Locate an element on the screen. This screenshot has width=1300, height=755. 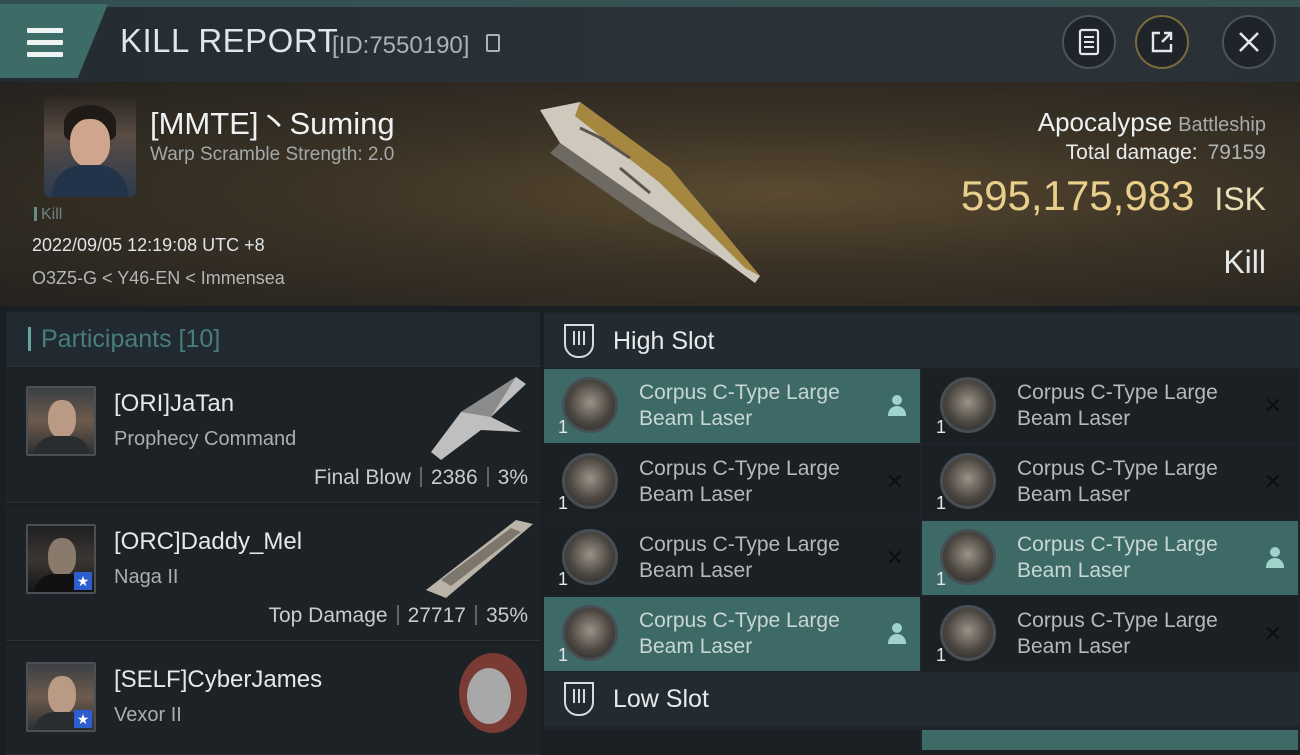
participant-damage: 27717 is located at coordinates (436, 615).